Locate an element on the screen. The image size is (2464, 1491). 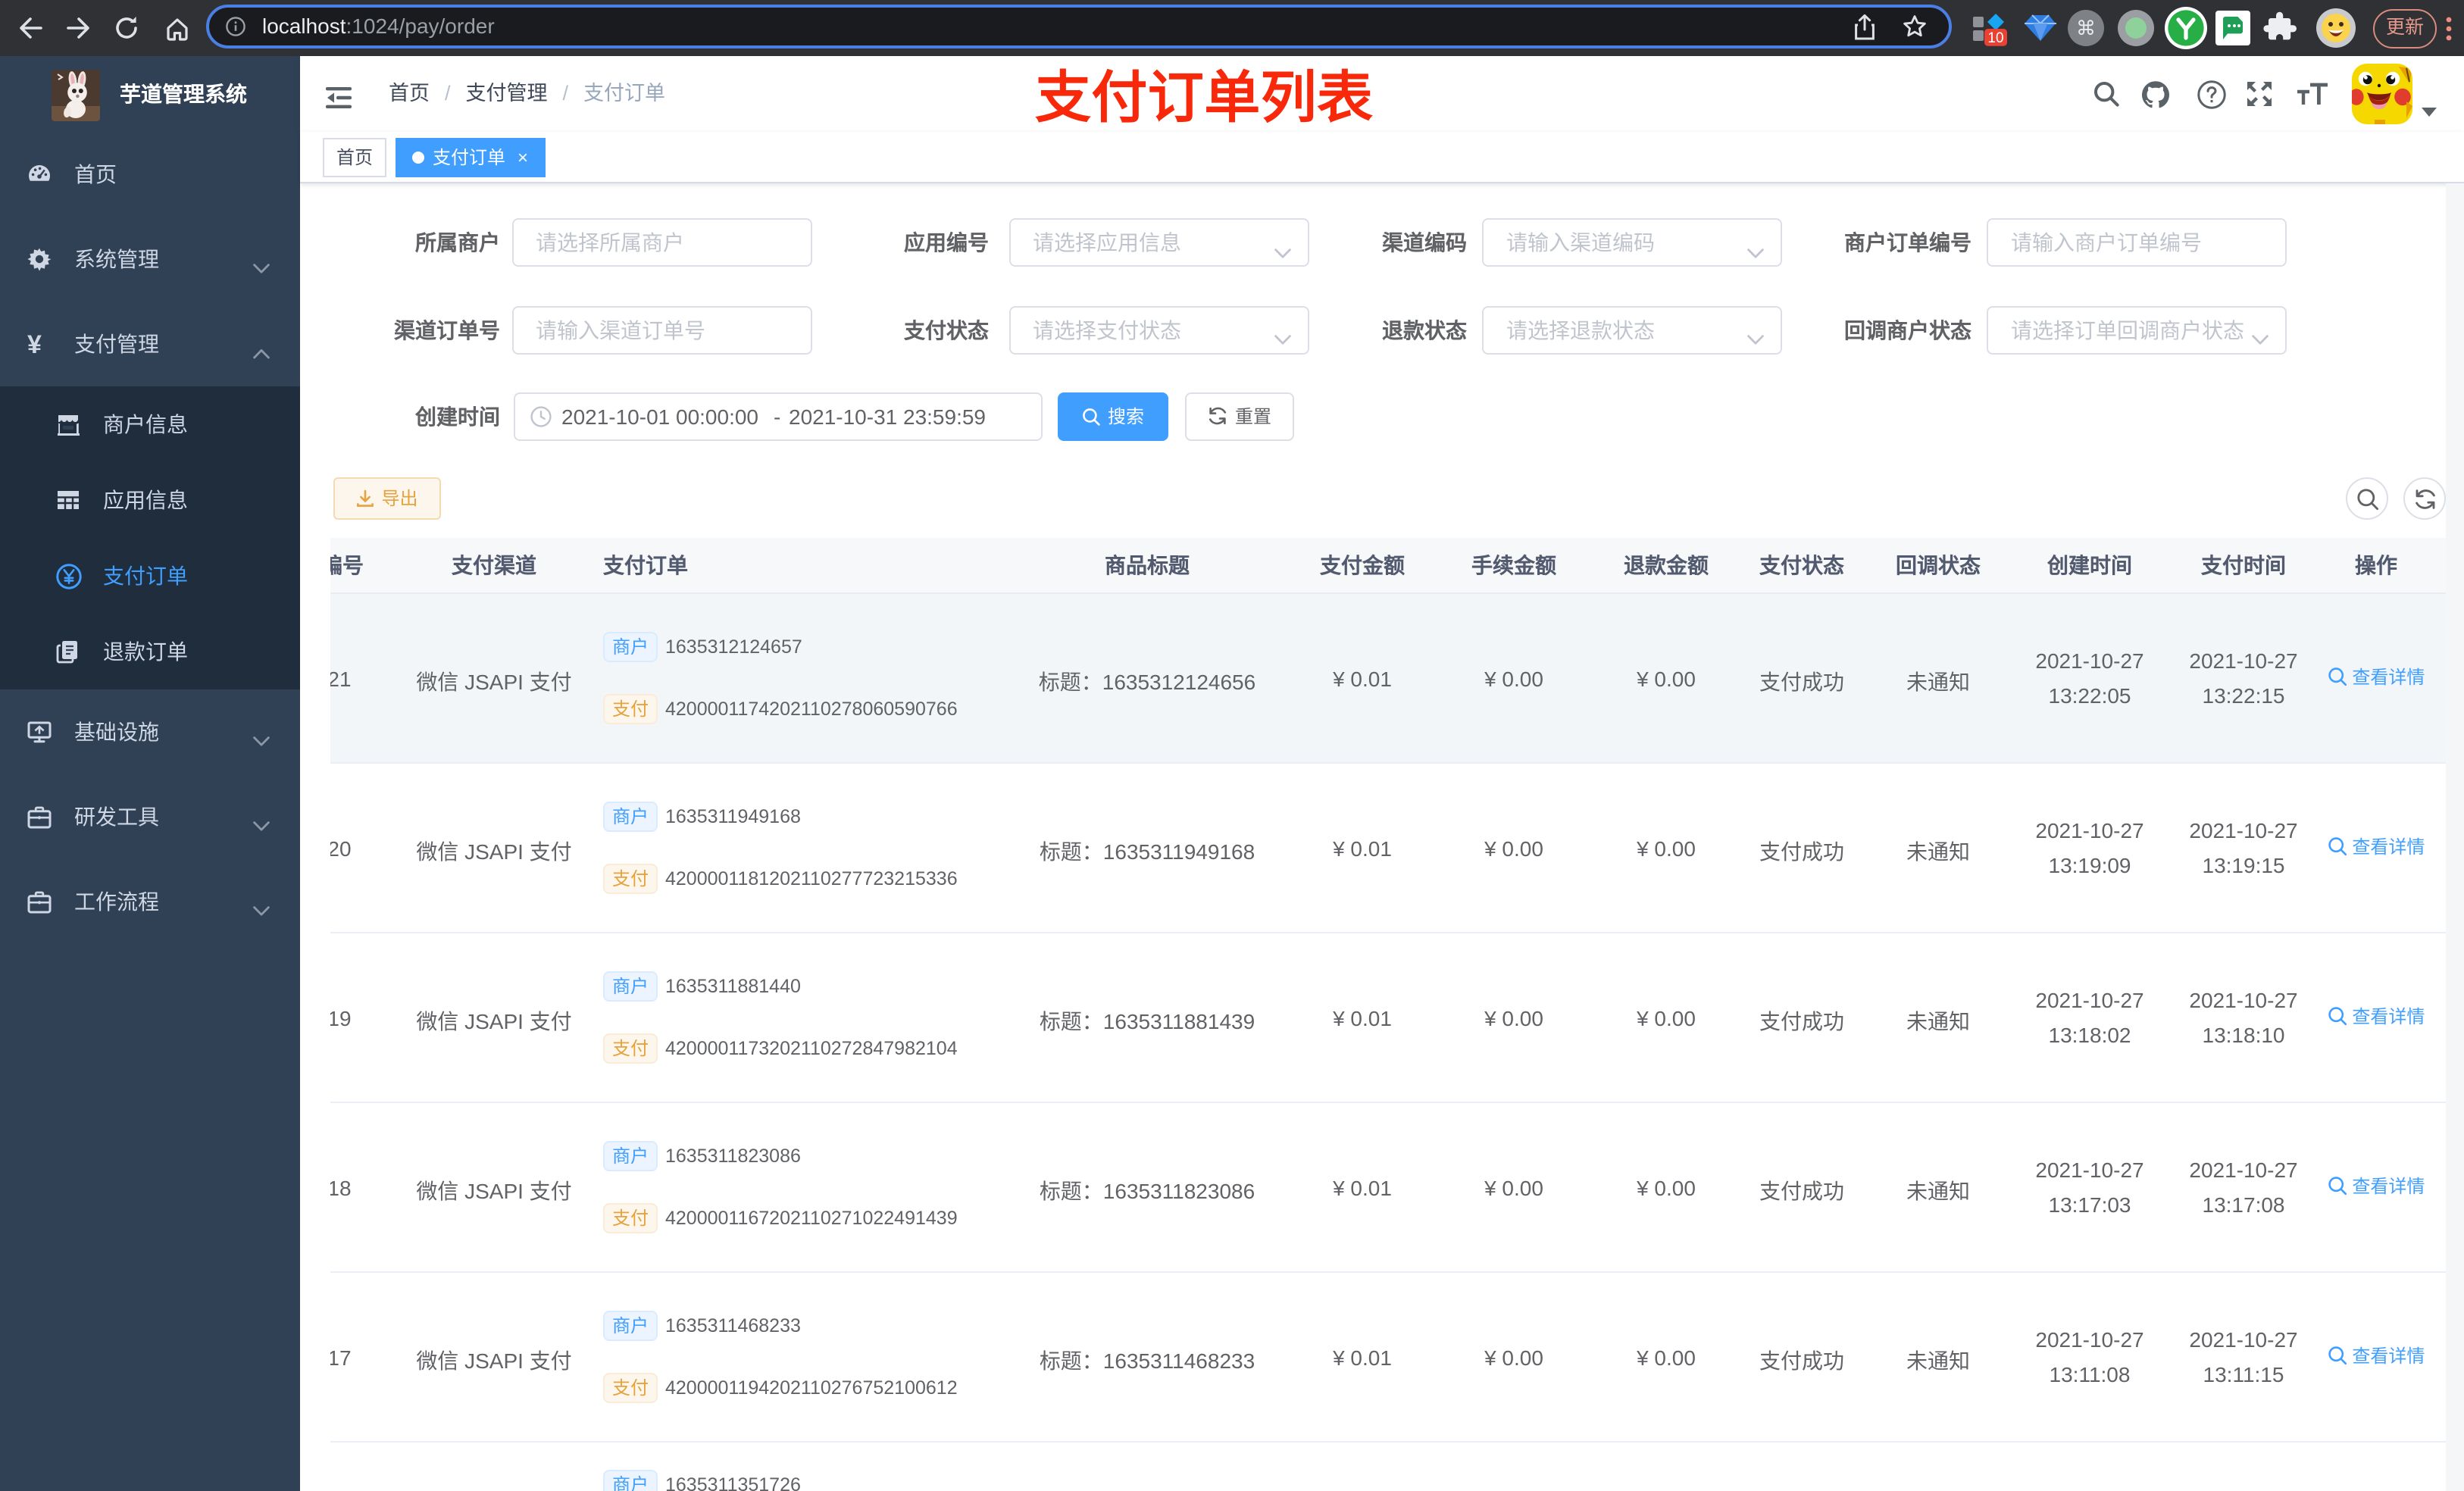
svg-text: 10 is located at coordinates (1995, 38).